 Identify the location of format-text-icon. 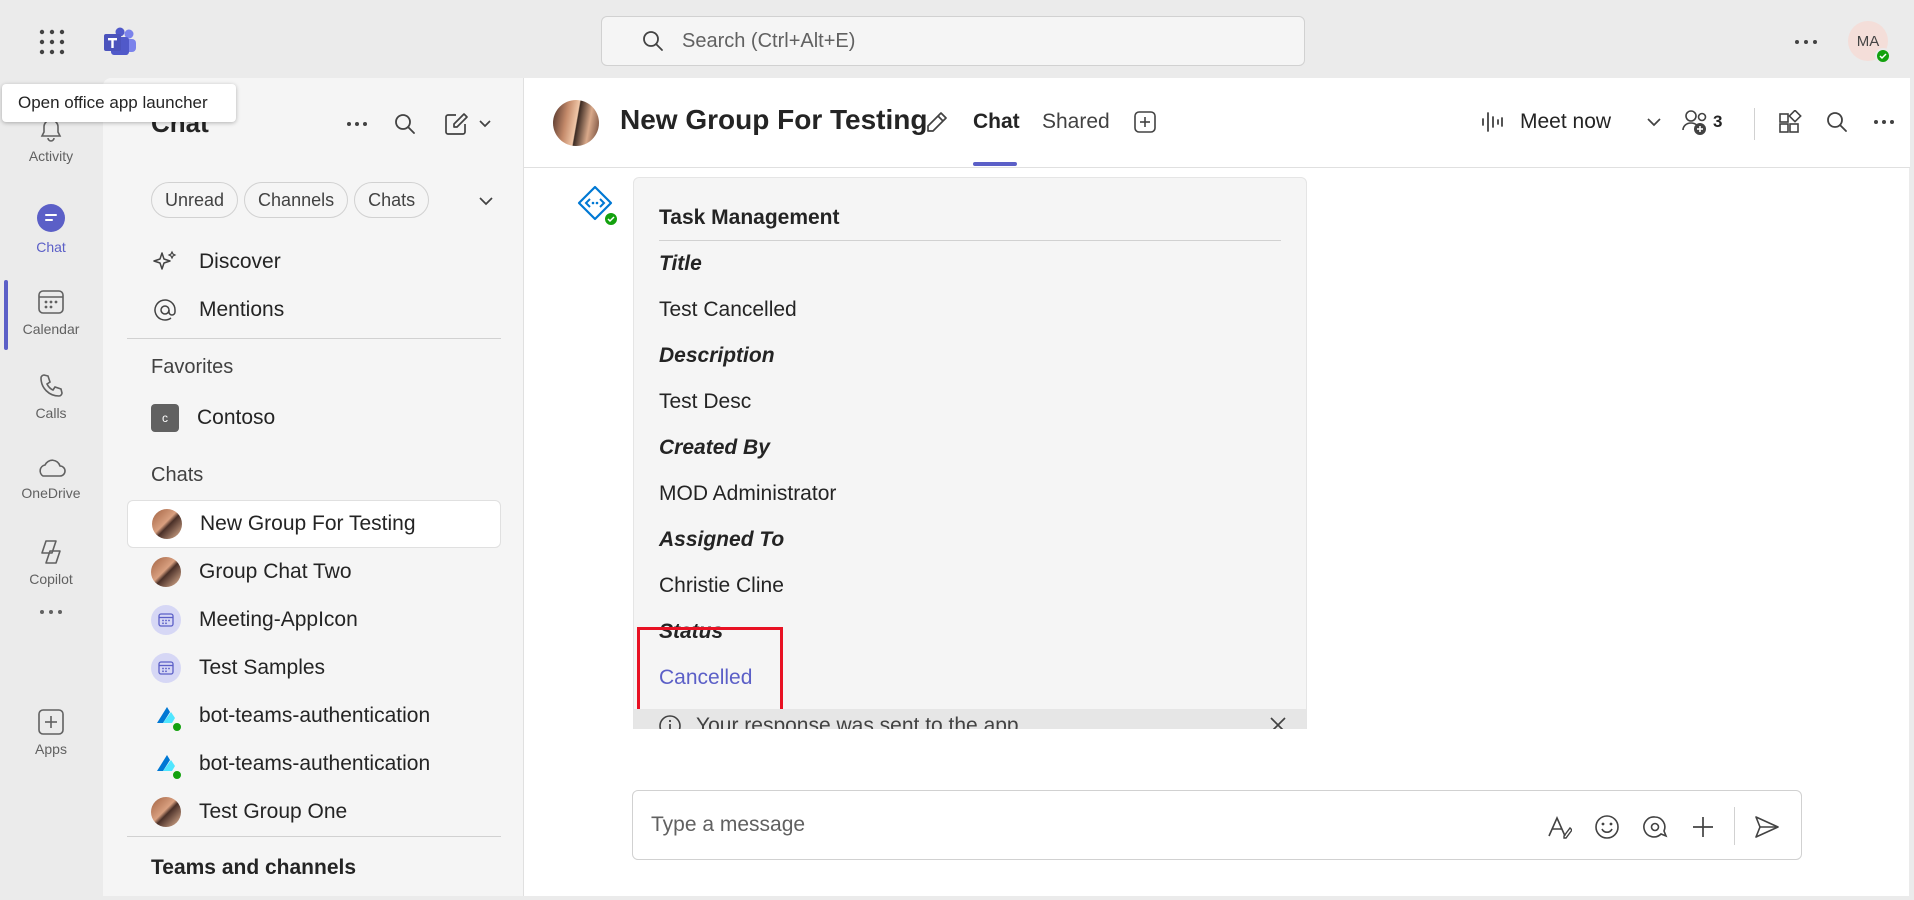
(1560, 827).